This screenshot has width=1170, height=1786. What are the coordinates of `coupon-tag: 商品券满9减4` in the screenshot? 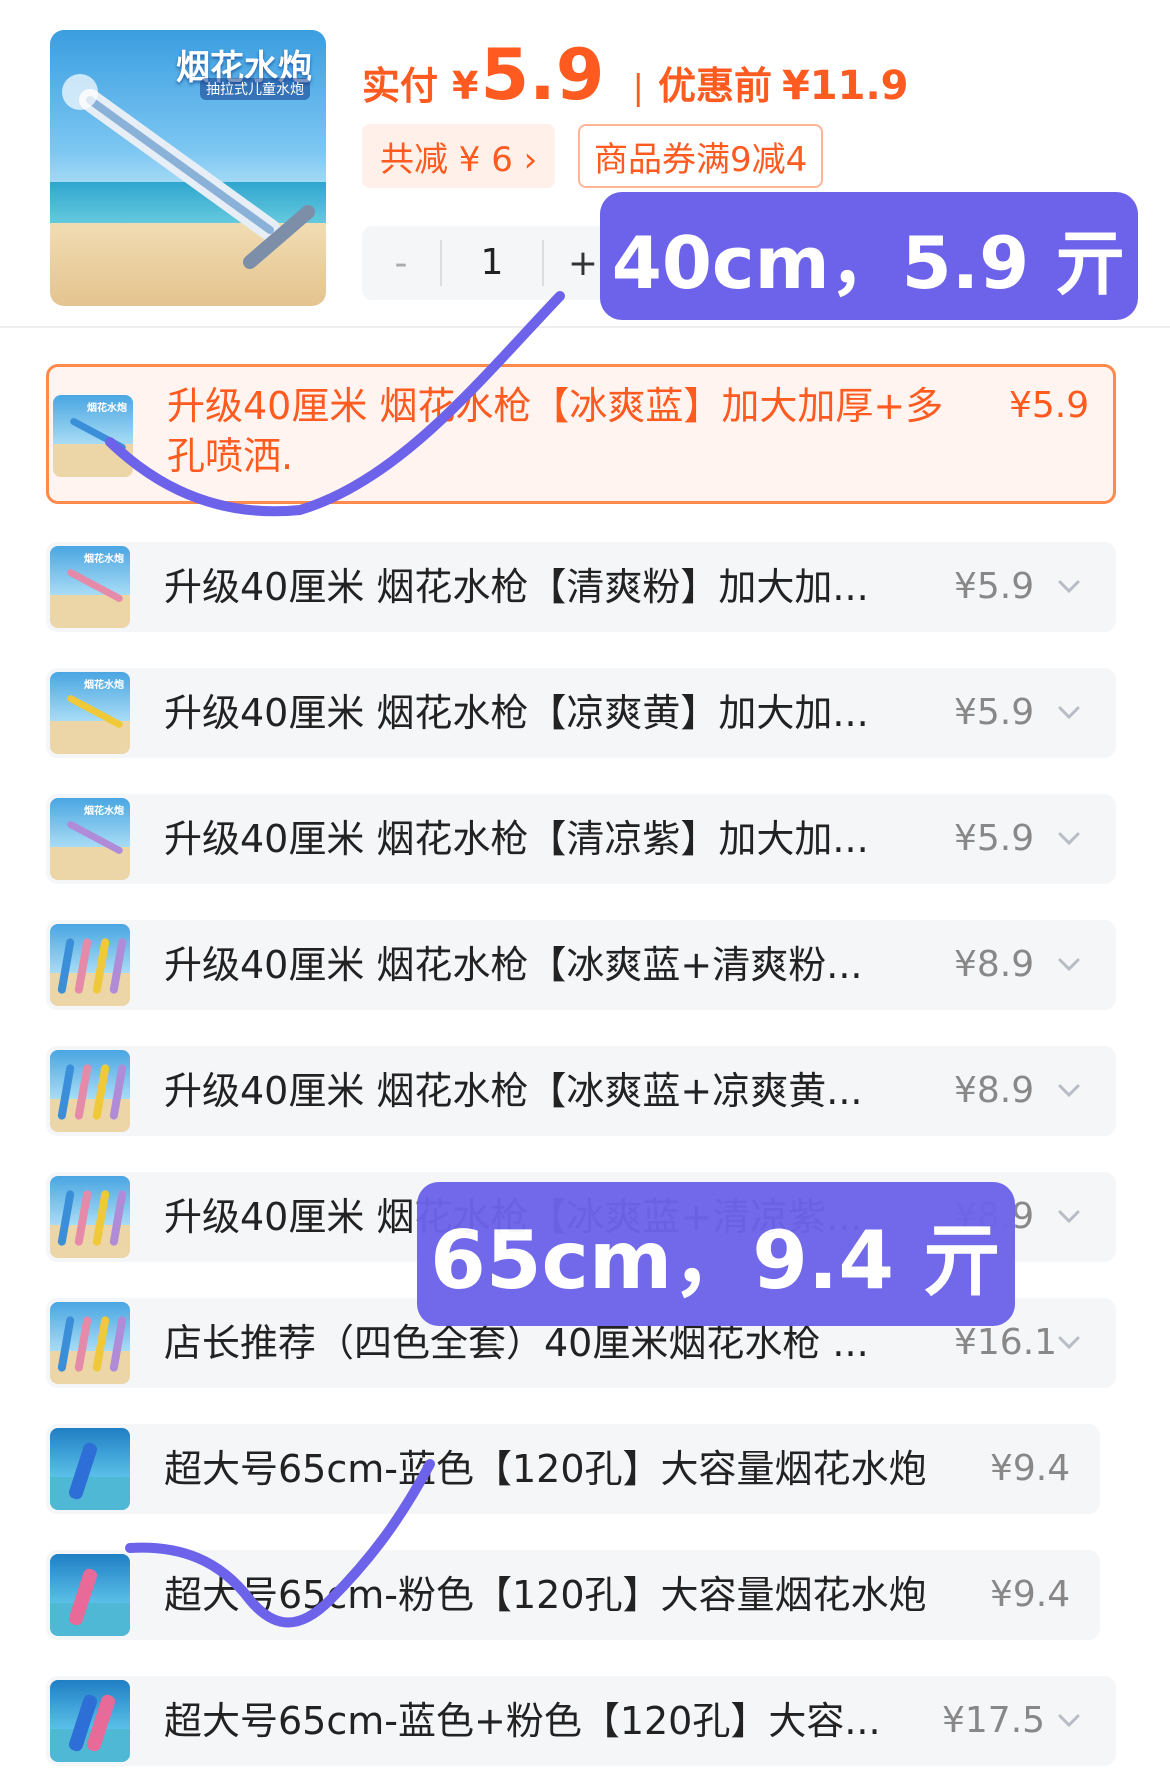 It's located at (701, 156).